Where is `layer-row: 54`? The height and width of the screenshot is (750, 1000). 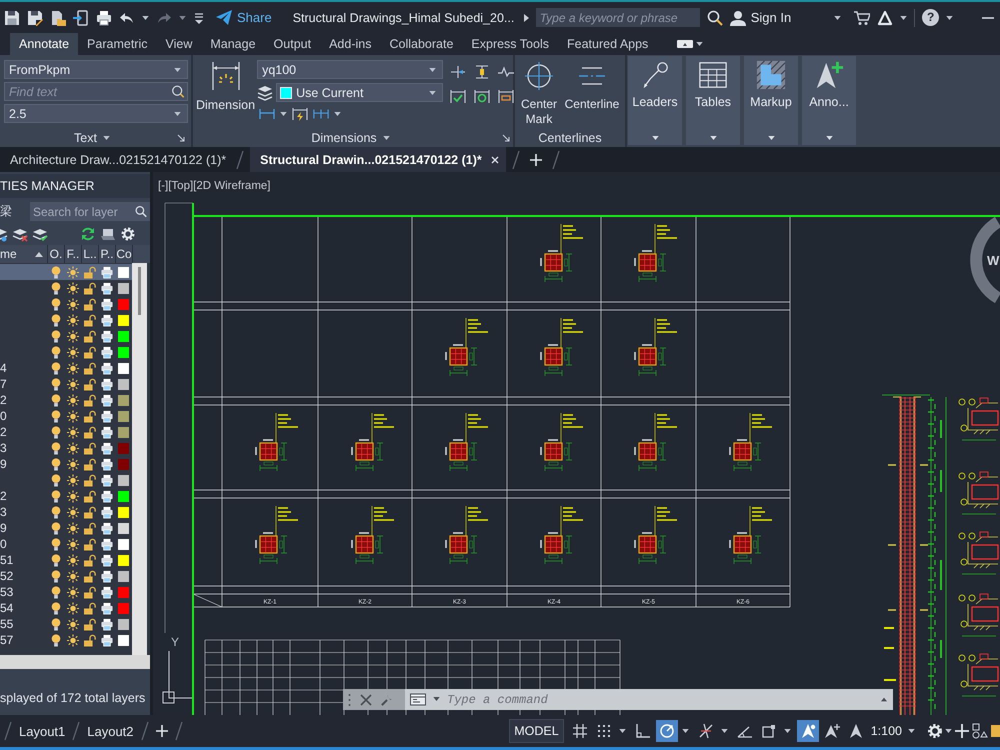
layer-row: 54 is located at coordinates (66, 608).